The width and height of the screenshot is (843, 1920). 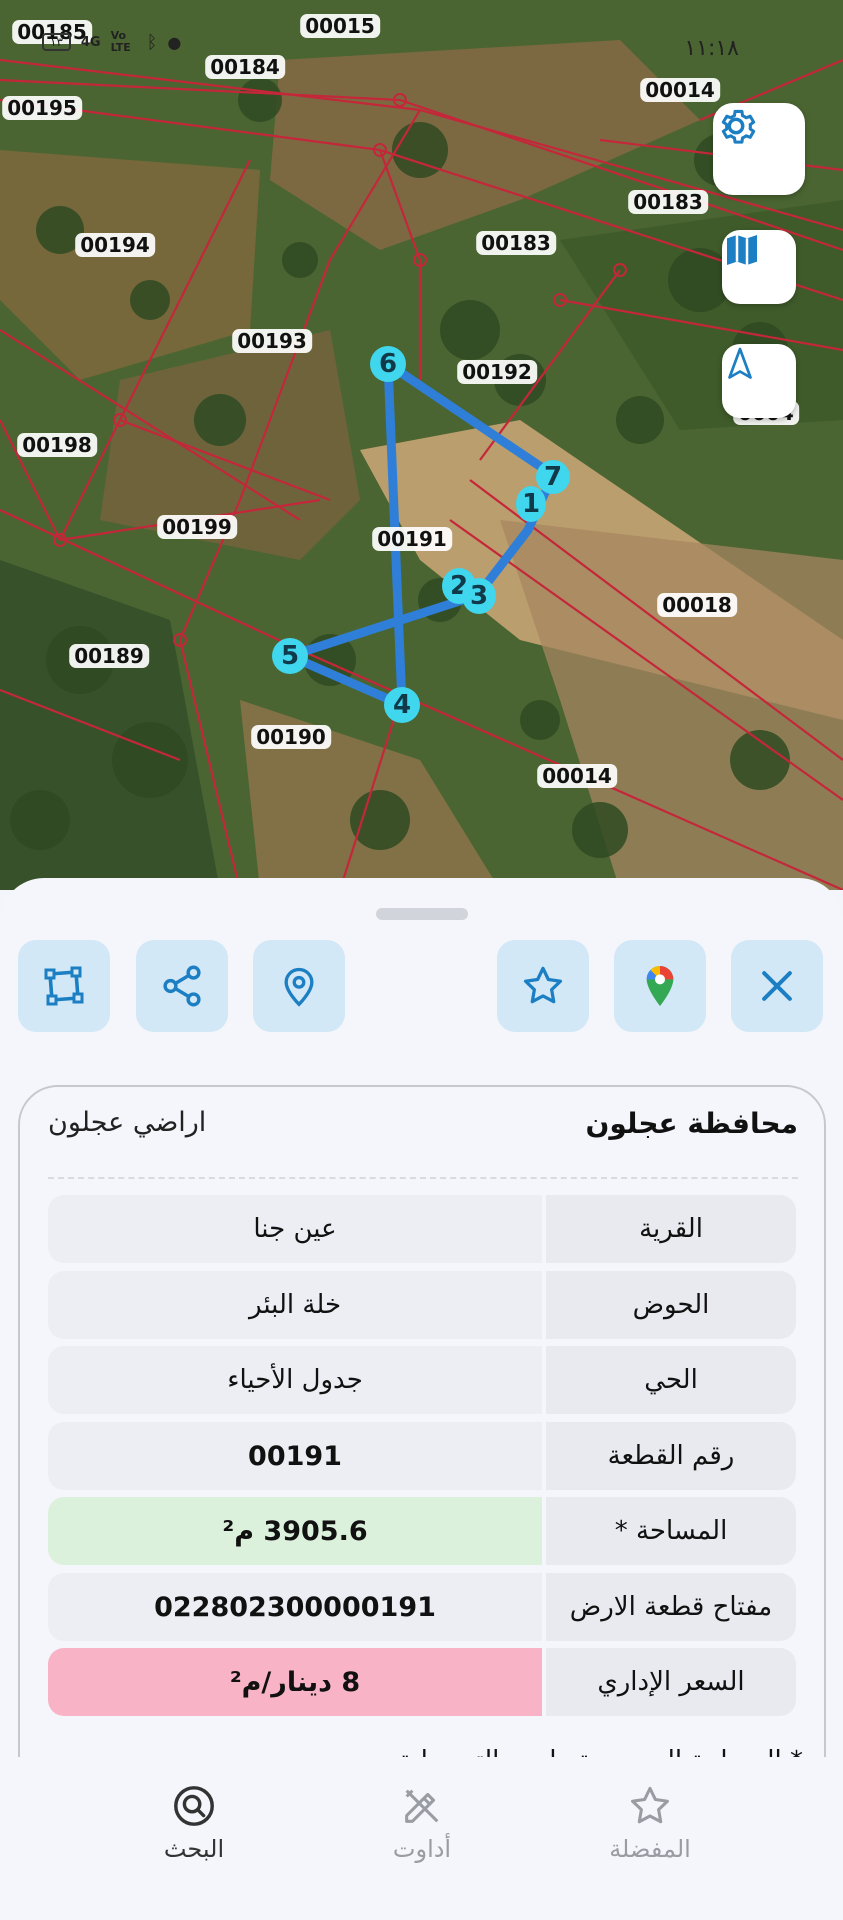 I want to click on parcel-label: 00192, so click(x=497, y=372).